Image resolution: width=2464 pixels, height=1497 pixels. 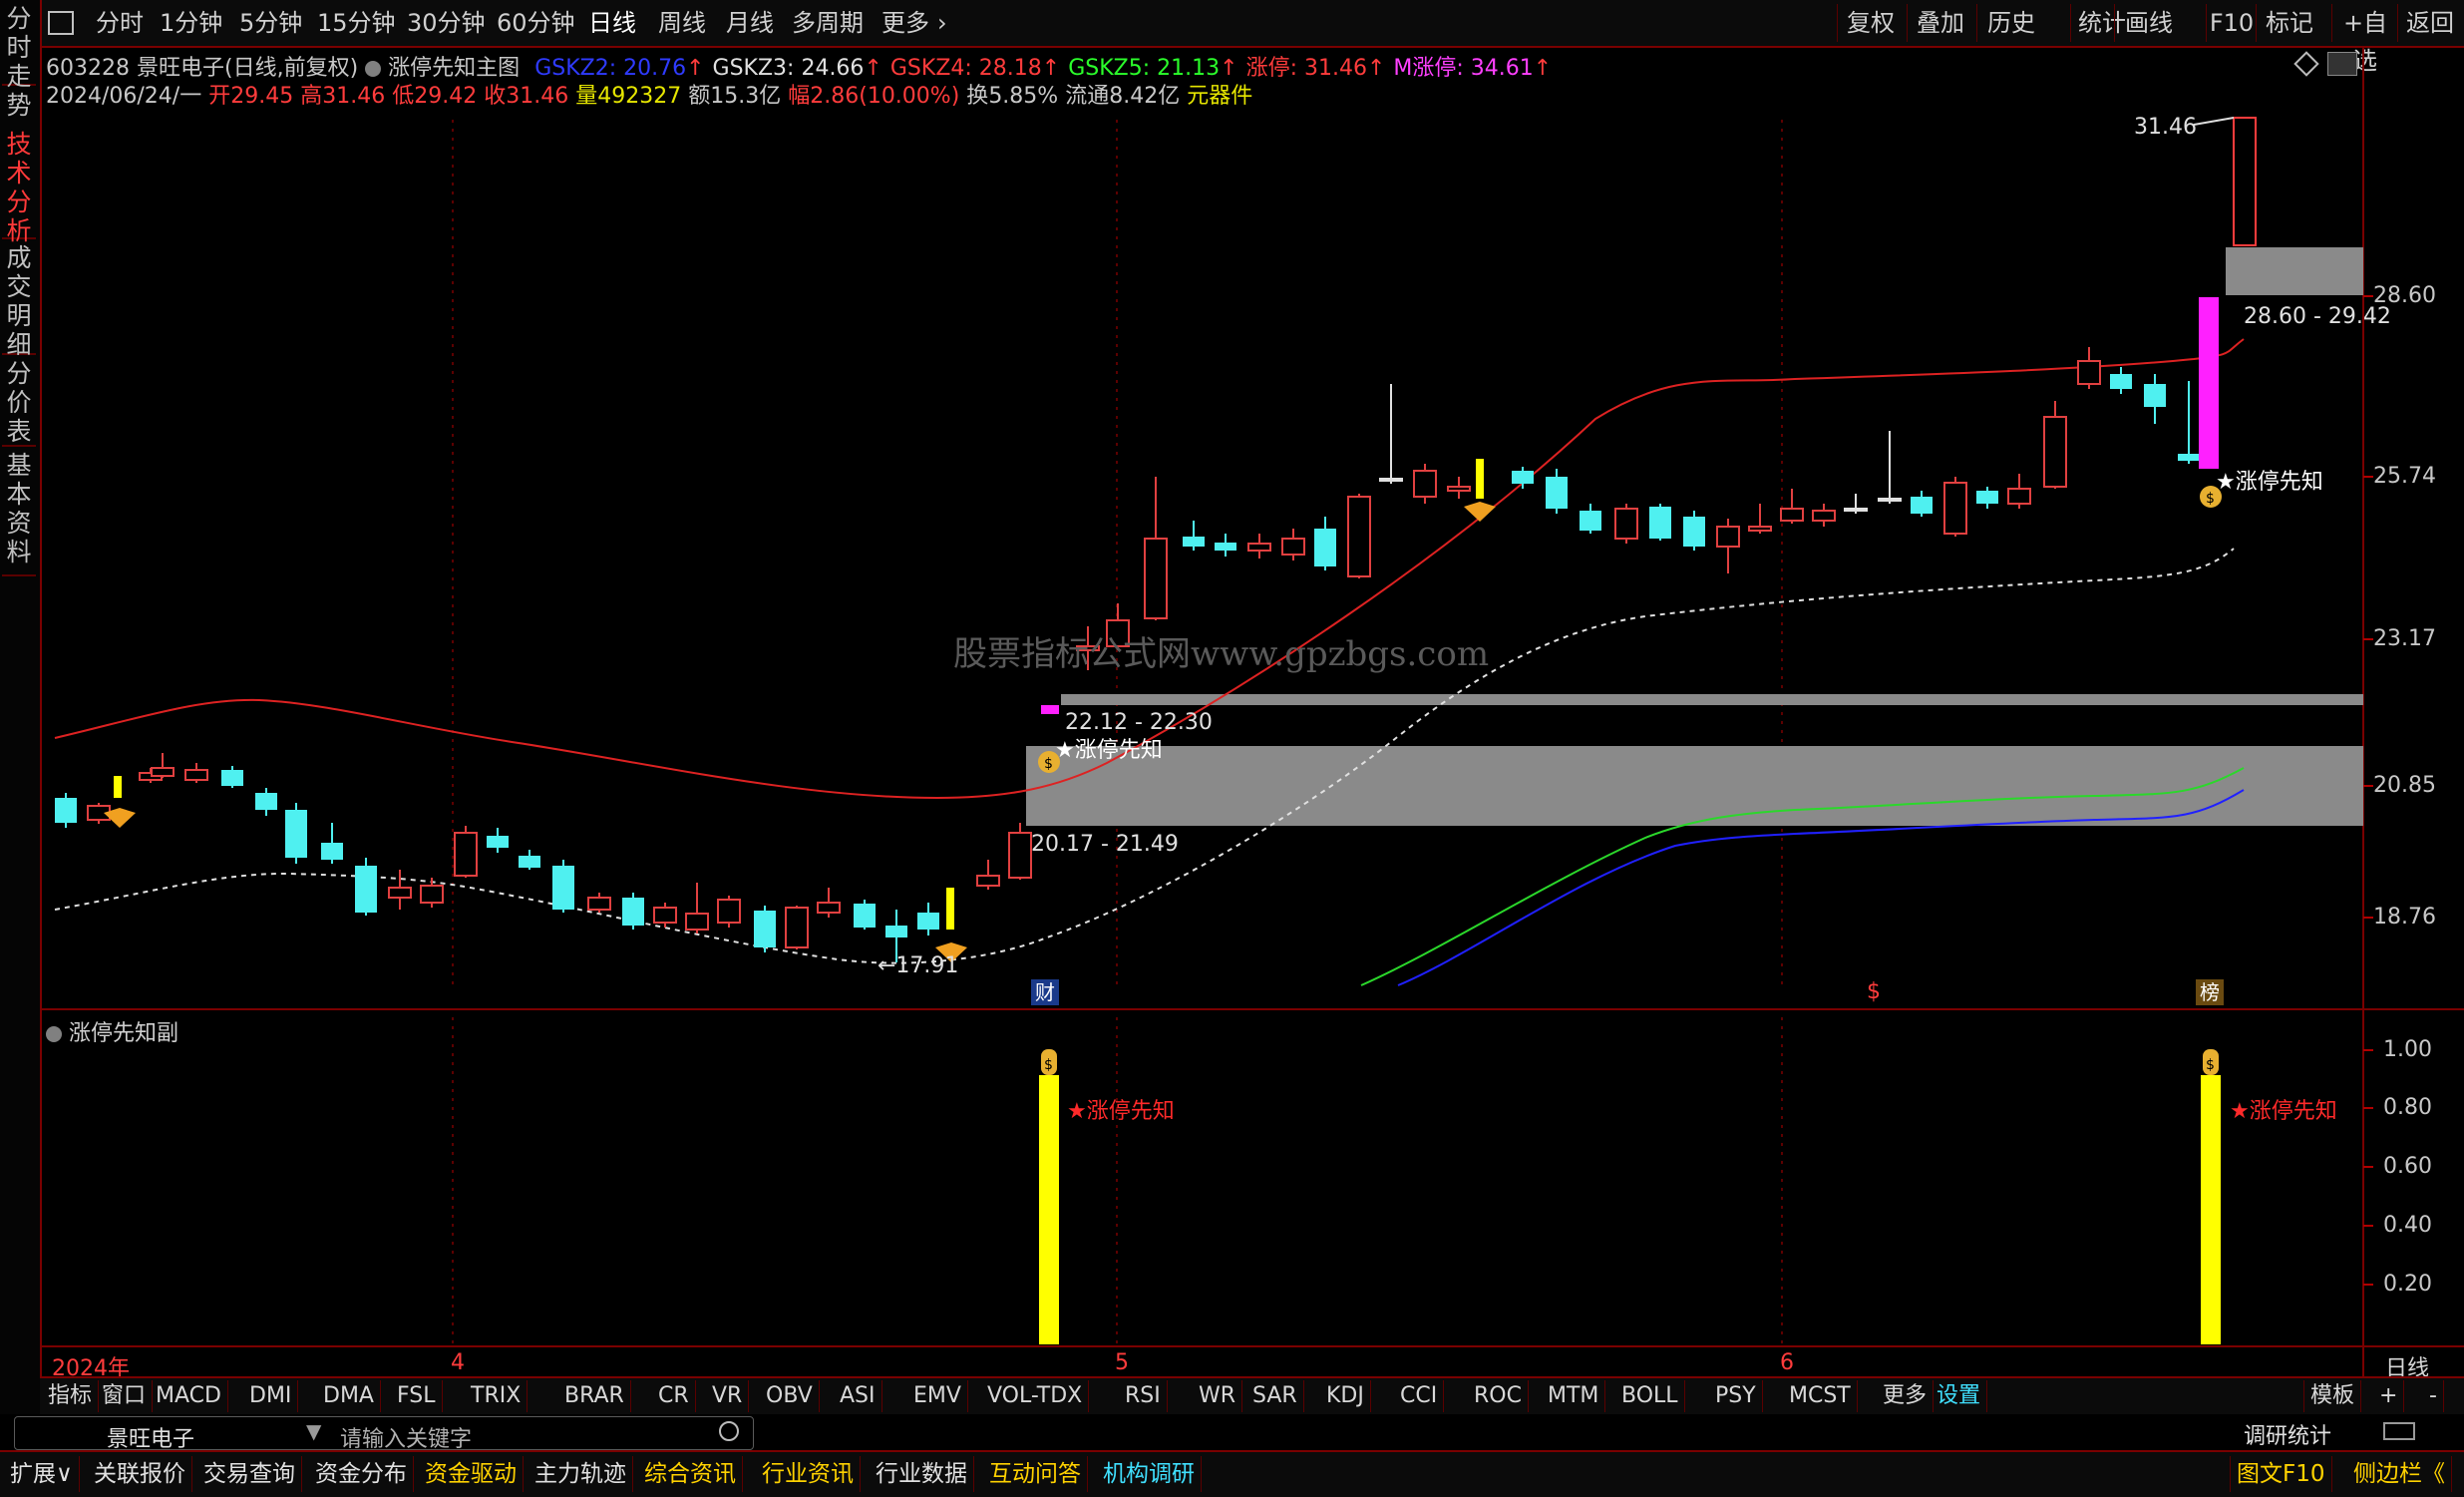 What do you see at coordinates (1821, 1396) in the screenshot?
I see `indicator-tab-23: MCST` at bounding box center [1821, 1396].